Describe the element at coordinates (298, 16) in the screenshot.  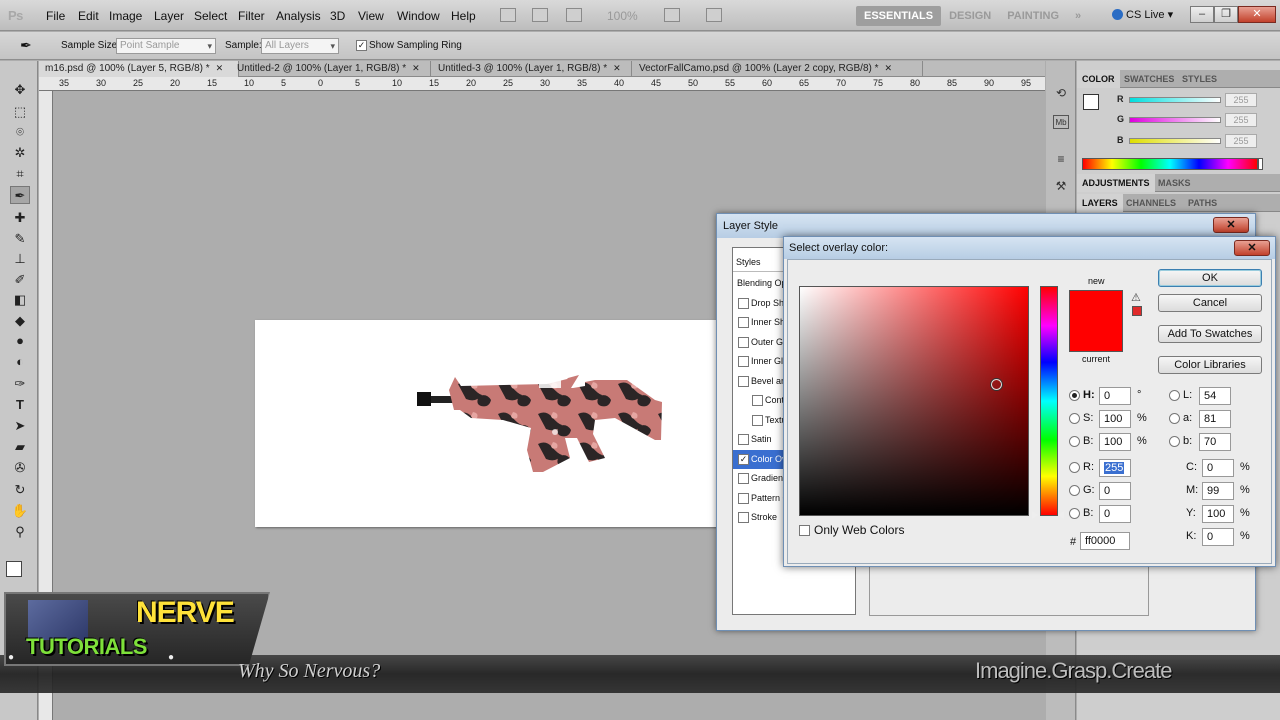
I see `menu-analysis: Analysis` at that location.